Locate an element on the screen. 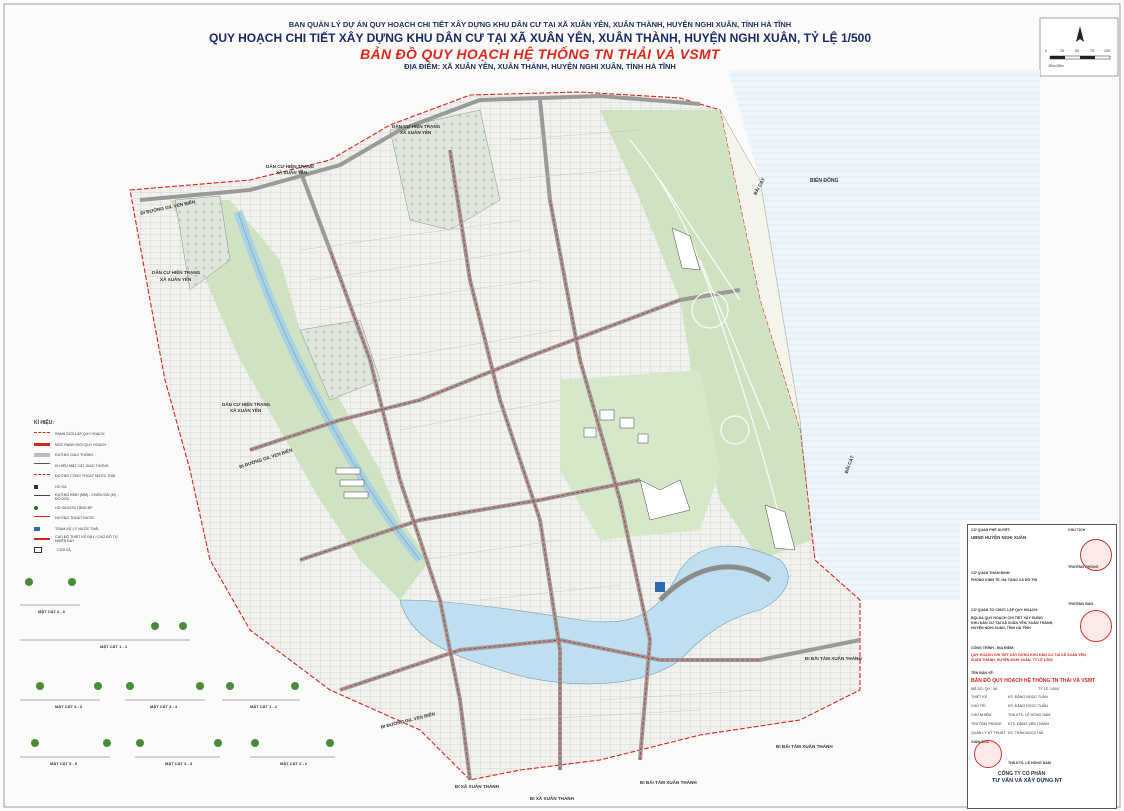 This screenshot has height=811, width=1124. label-dan-cu-2: DÂN CƯ HIỆN TRẠNG is located at coordinates (290, 166).